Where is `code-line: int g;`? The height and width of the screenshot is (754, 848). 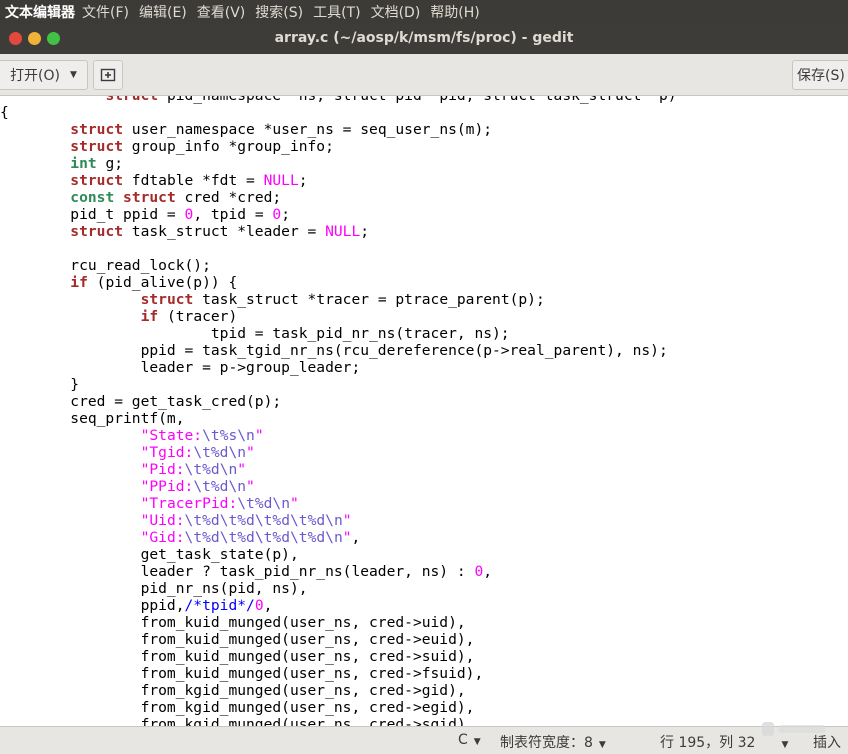 code-line: int g; is located at coordinates (97, 163).